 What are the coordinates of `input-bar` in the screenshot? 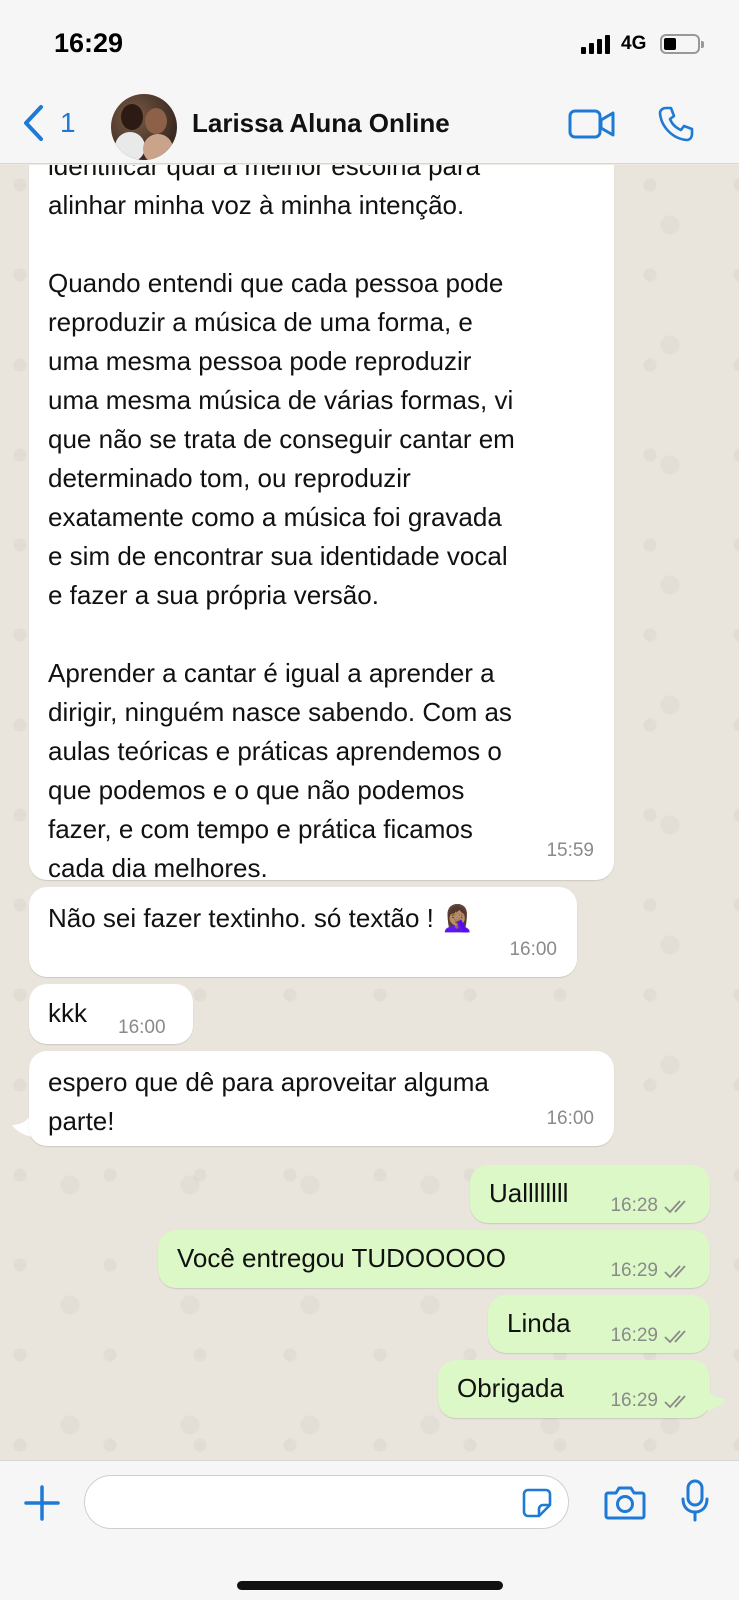 It's located at (369, 1530).